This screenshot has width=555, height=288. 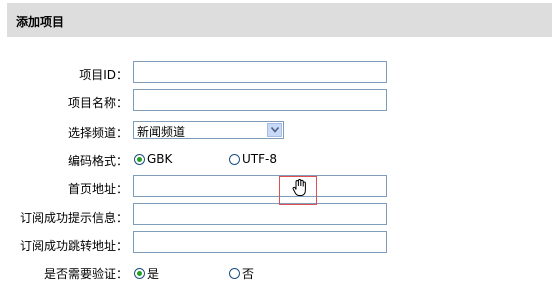 What do you see at coordinates (85, 274) in the screenshot?
I see `need-verify-label: 是否需要验证：` at bounding box center [85, 274].